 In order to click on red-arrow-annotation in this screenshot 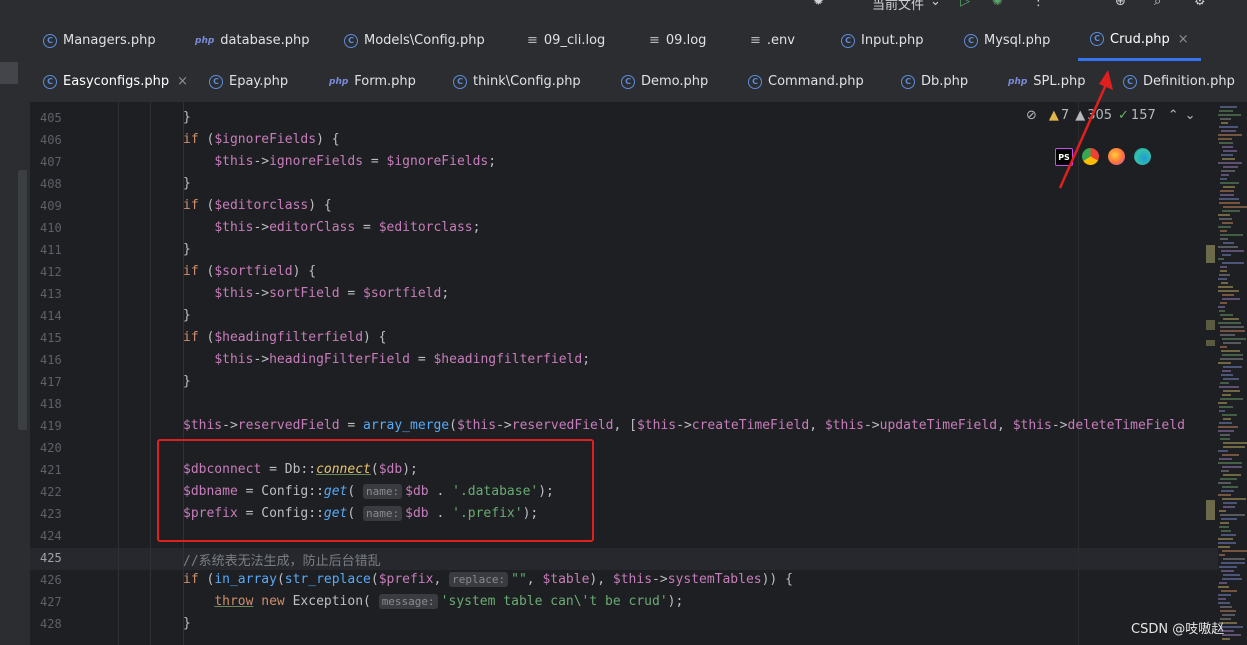, I will do `click(1085, 129)`.